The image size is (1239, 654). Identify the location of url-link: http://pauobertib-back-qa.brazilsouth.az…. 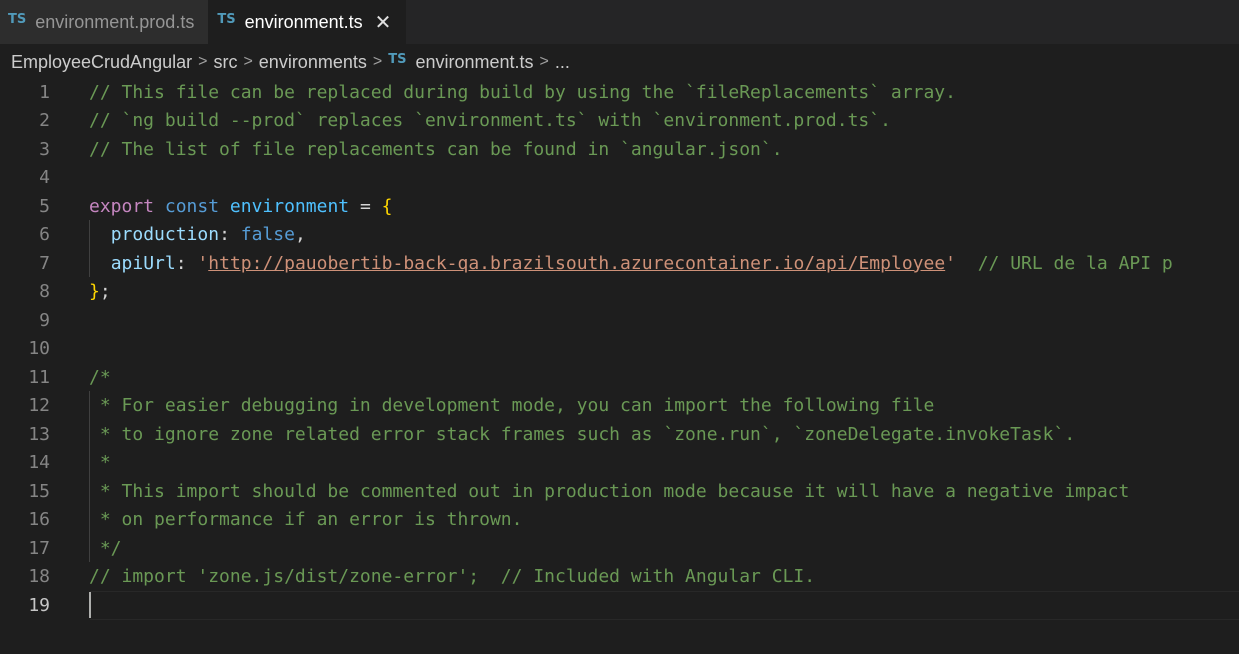
(576, 263).